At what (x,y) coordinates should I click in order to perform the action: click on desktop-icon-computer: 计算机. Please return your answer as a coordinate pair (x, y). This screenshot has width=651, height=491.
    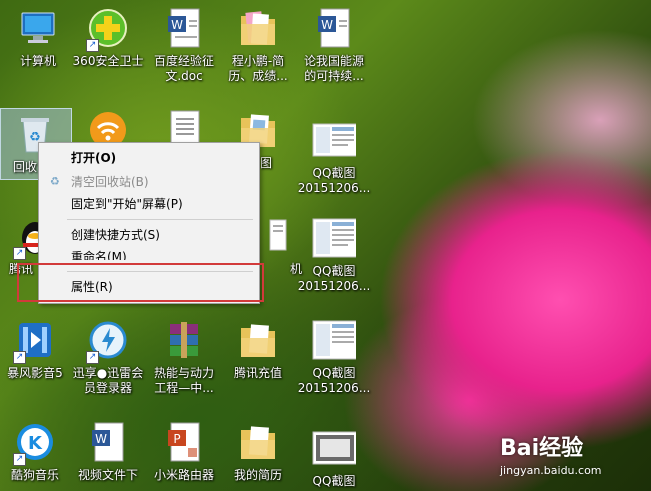
    Looking at the image, I should click on (38, 37).